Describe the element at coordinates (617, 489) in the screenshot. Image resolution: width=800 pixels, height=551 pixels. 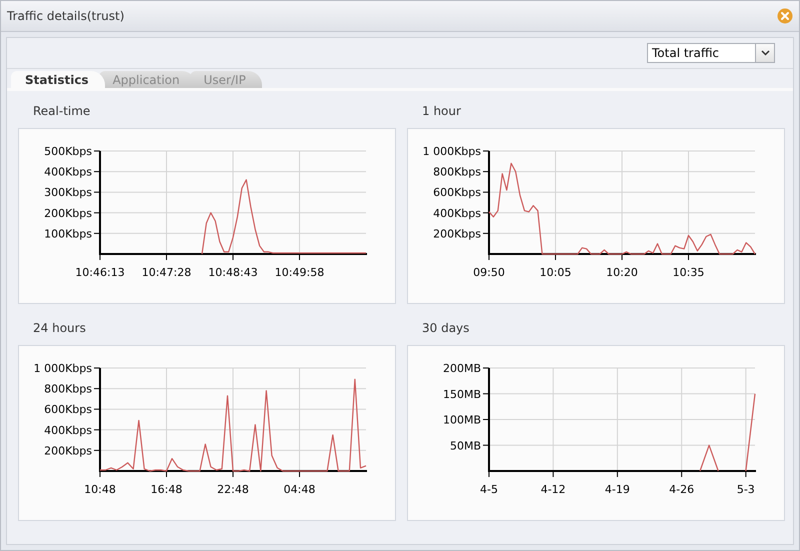
I see `x-tick-label: 4-19` at that location.